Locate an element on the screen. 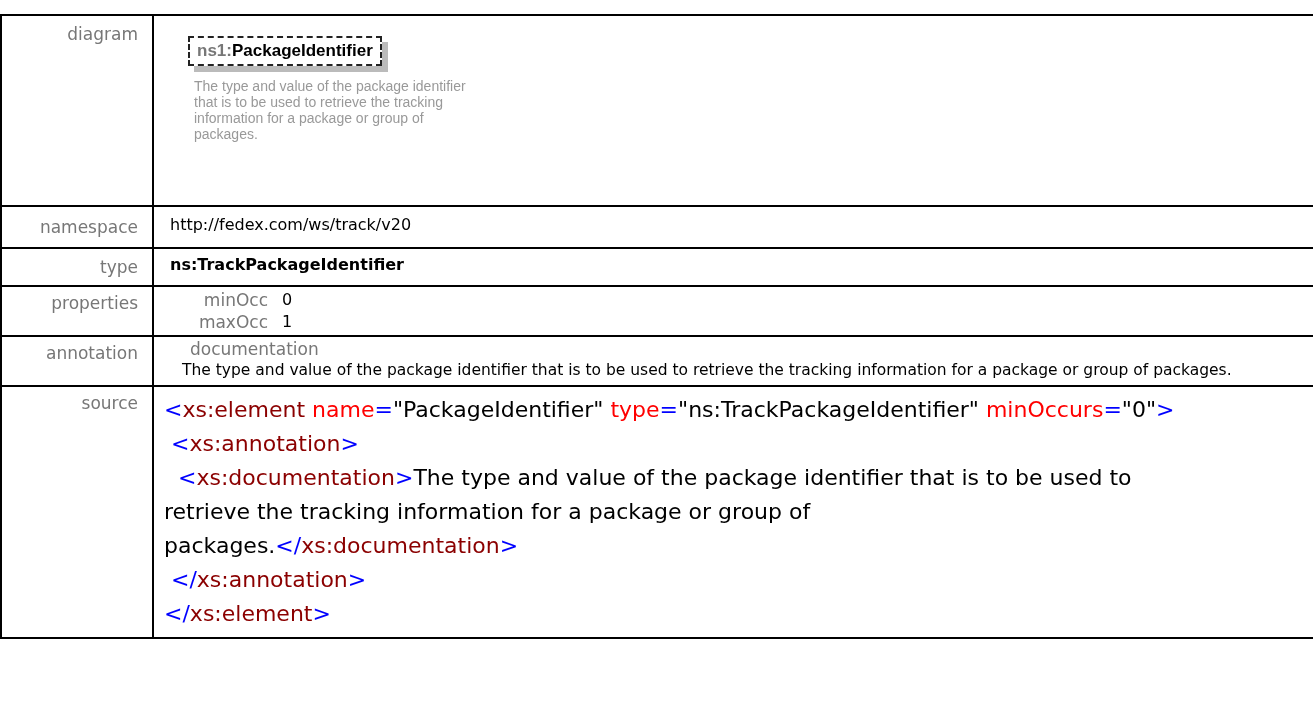 This screenshot has height=713, width=1313. property-name: minOcc is located at coordinates (235, 300).